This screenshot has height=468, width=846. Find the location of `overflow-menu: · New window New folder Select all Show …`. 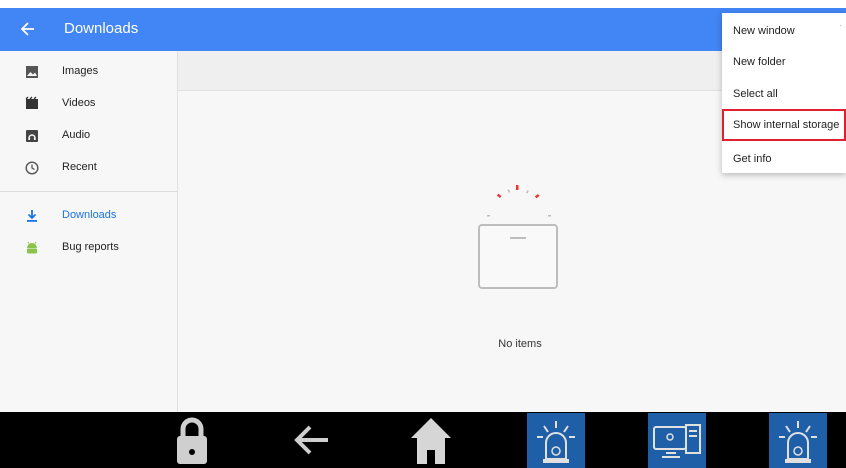

overflow-menu: · New window New folder Select all Show … is located at coordinates (784, 93).